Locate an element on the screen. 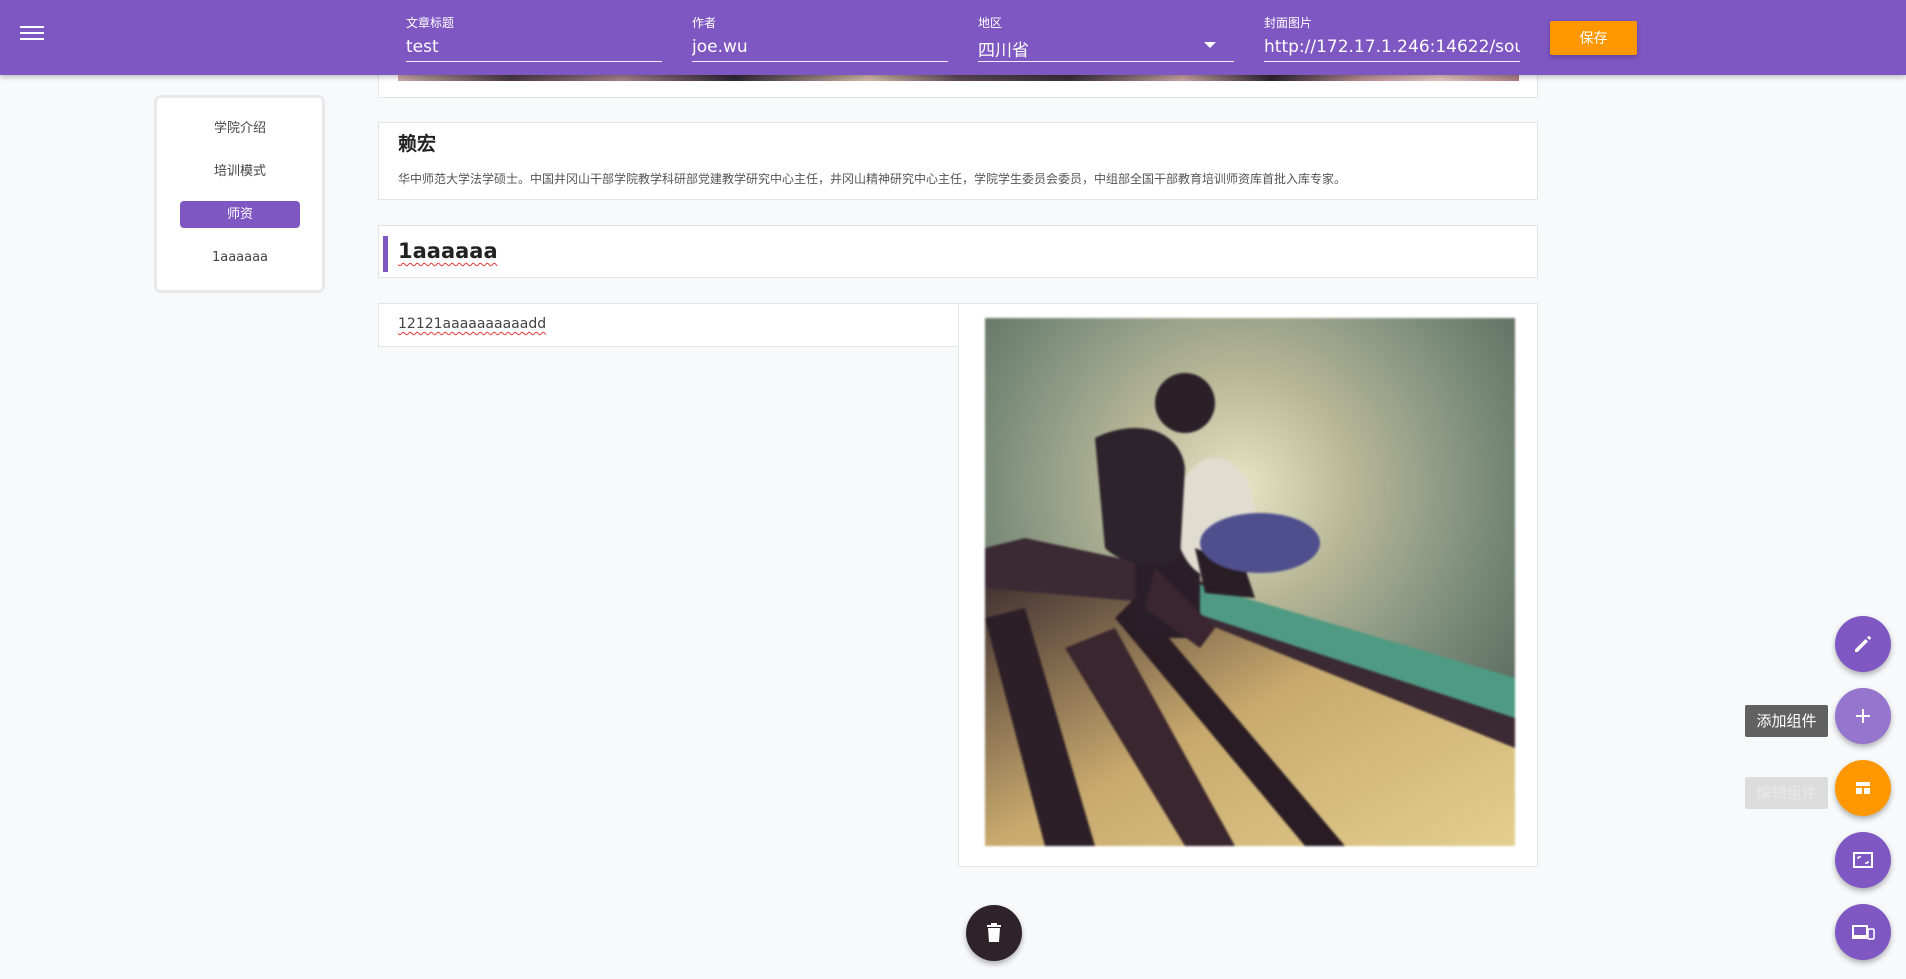 The image size is (1906, 979). add-component-tooltip: 添加组件 is located at coordinates (1786, 721).